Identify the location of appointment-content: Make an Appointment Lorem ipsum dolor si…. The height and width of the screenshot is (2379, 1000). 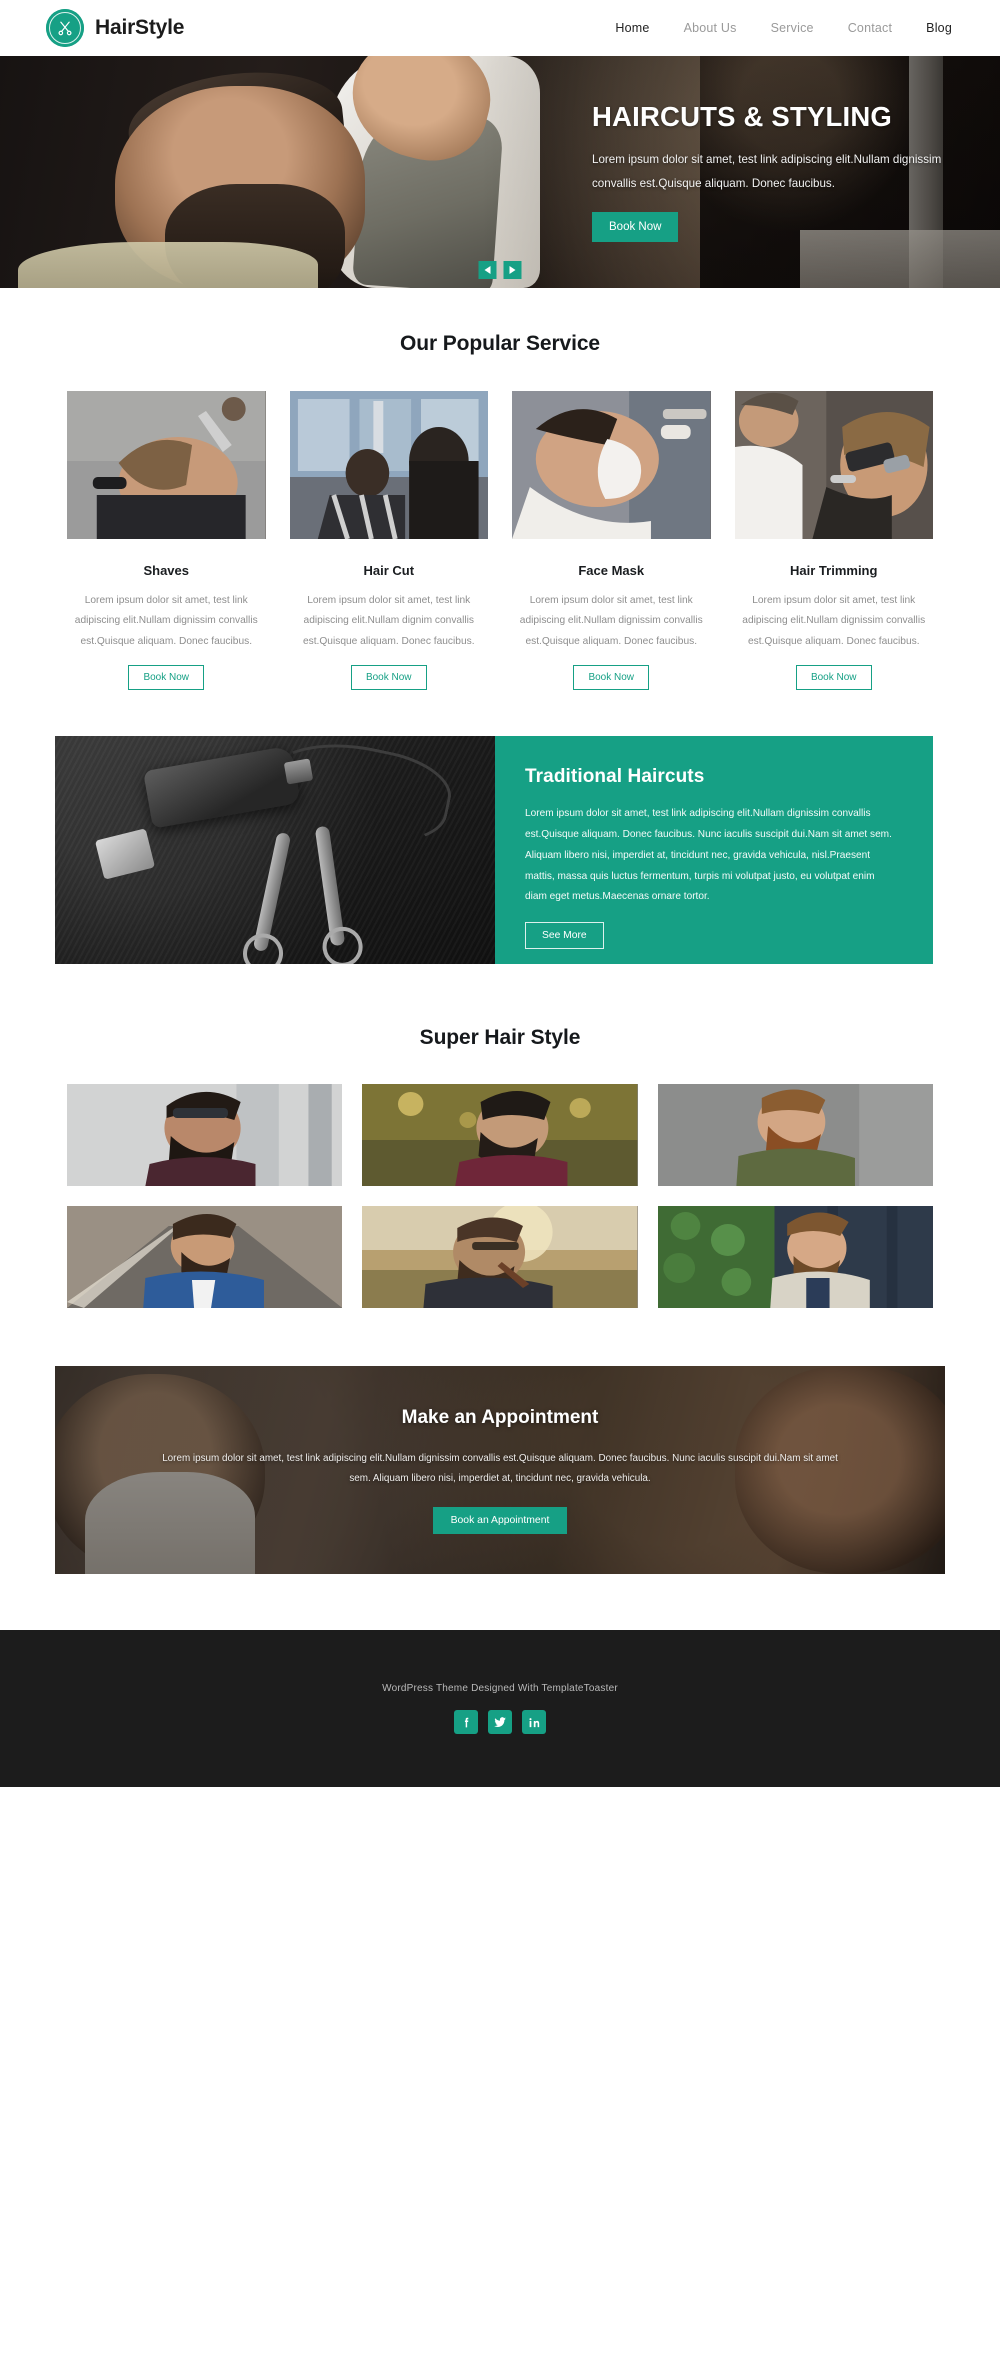
(500, 1470).